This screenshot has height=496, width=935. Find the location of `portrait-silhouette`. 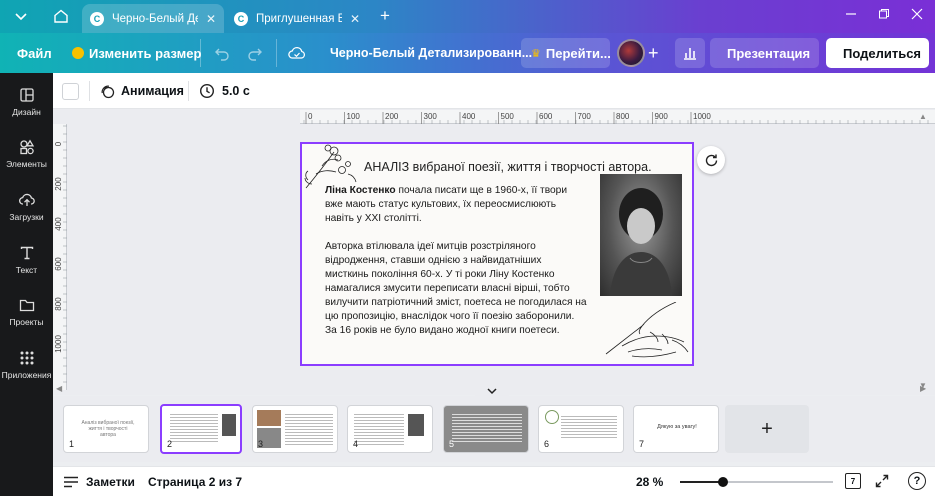

portrait-silhouette is located at coordinates (641, 242).